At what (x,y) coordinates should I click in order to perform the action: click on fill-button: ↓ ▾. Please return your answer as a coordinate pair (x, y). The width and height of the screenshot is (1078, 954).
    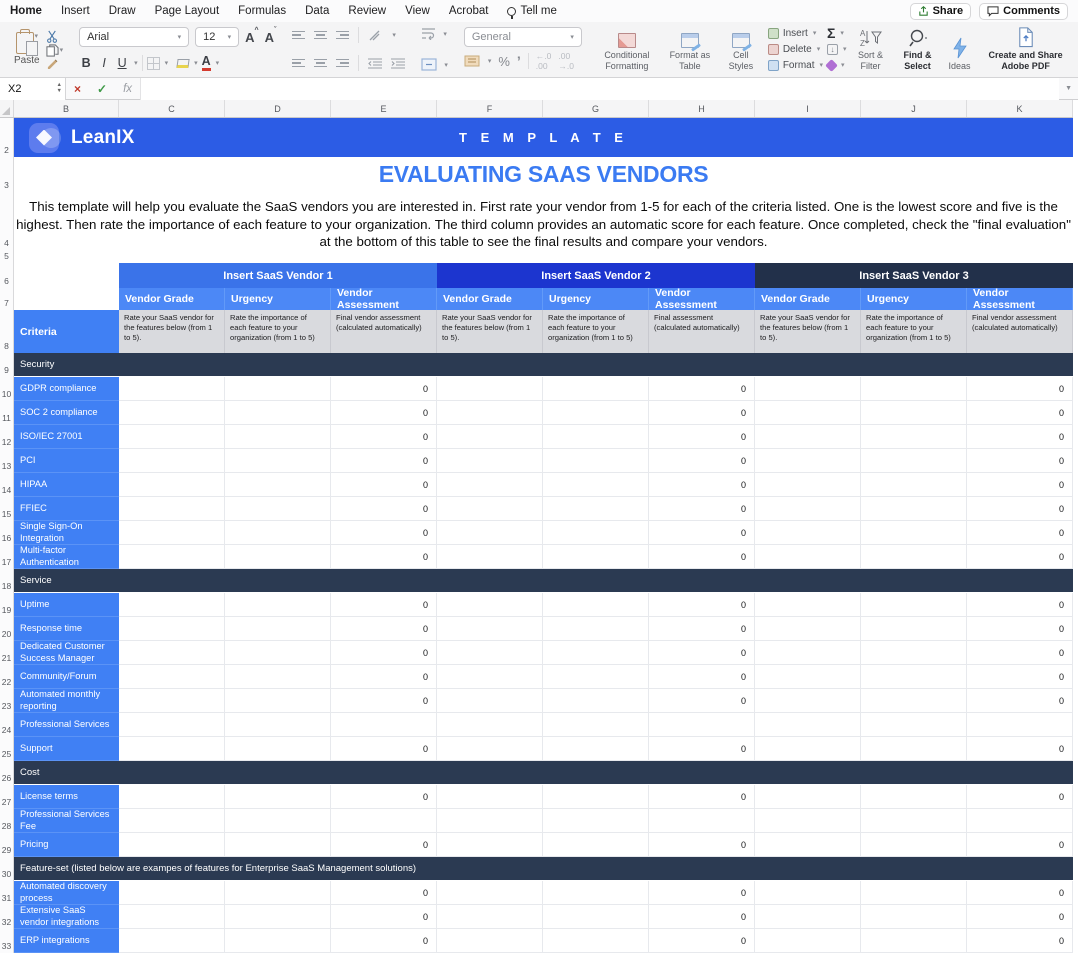
    Looking at the image, I should click on (837, 49).